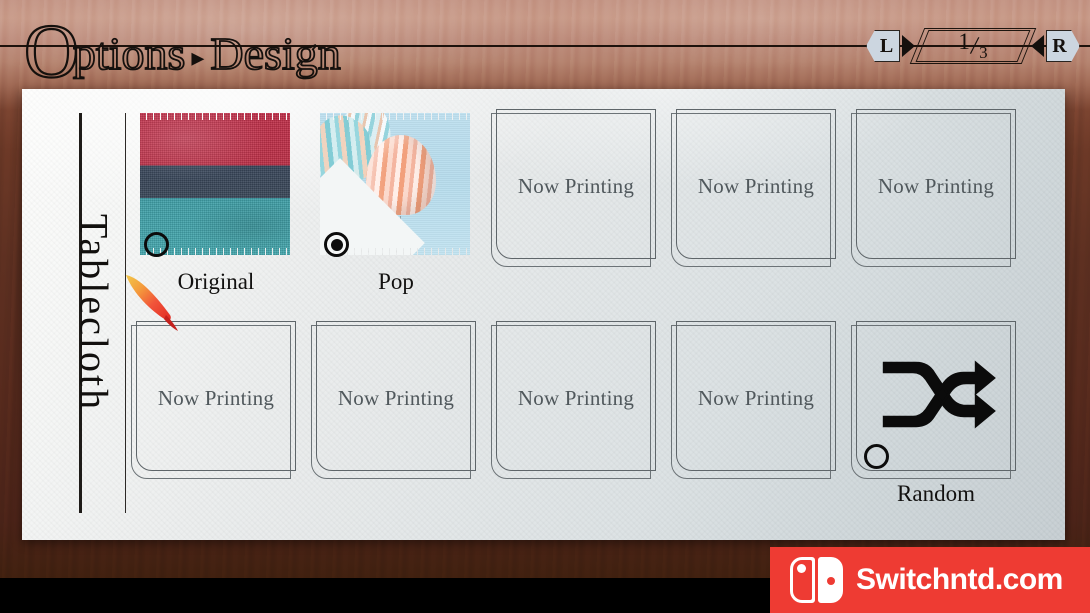 This screenshot has width=1090, height=613. I want to click on category-label-group: Tablecloth, so click(94, 313).